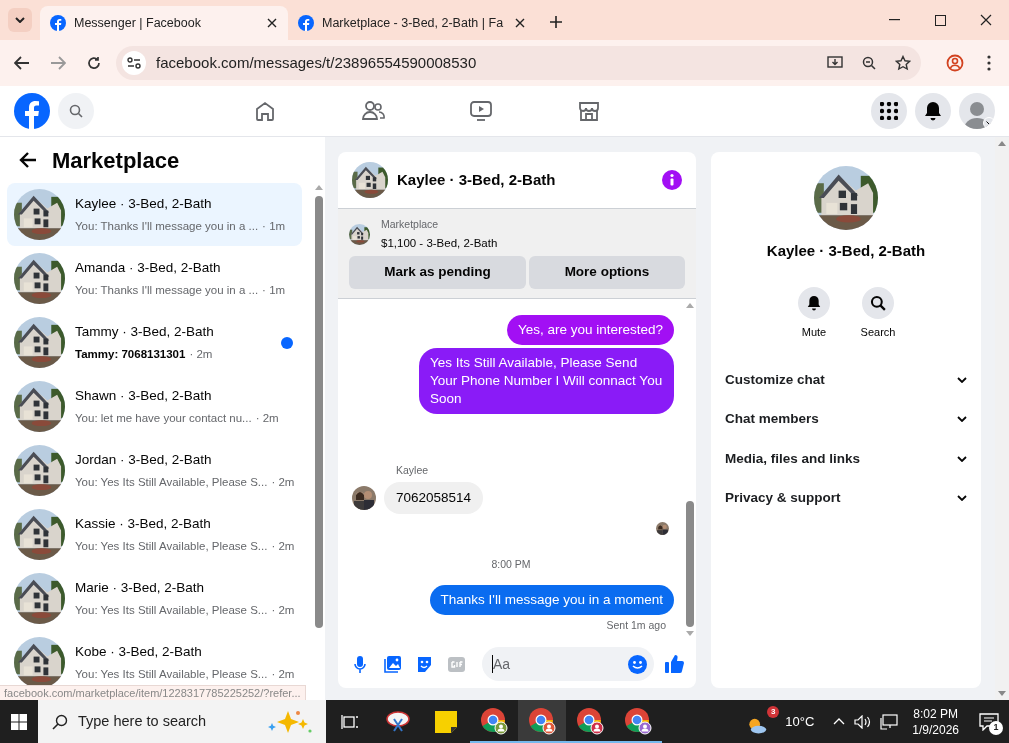 This screenshot has width=1009, height=743. What do you see at coordinates (439, 243) in the screenshot?
I see `listing-price: $1,100 - 3-Bed, 2-Bath` at bounding box center [439, 243].